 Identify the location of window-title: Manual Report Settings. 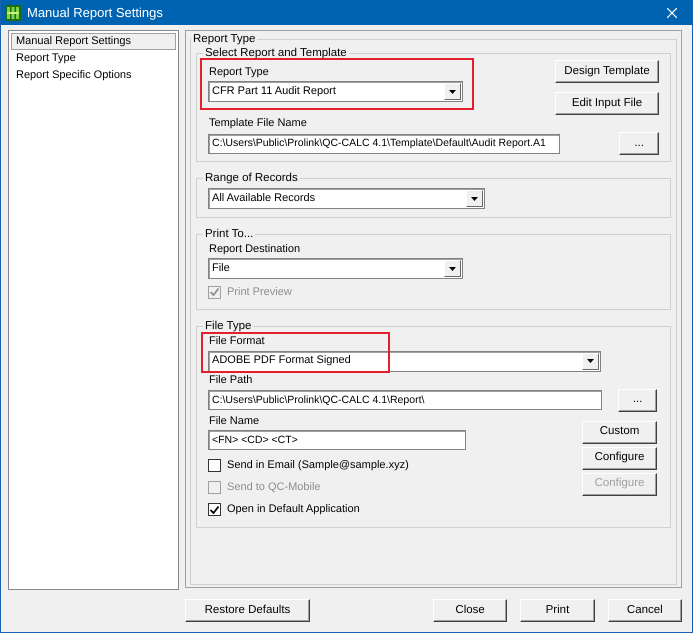
(95, 12).